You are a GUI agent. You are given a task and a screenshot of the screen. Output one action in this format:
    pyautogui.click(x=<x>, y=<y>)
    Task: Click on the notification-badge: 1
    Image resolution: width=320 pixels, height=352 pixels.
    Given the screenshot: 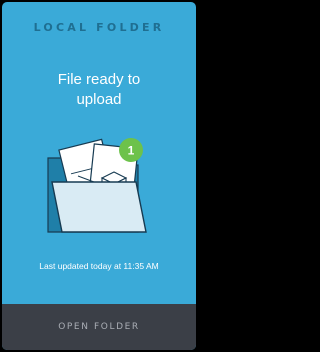 What is the action you would take?
    pyautogui.click(x=131, y=150)
    